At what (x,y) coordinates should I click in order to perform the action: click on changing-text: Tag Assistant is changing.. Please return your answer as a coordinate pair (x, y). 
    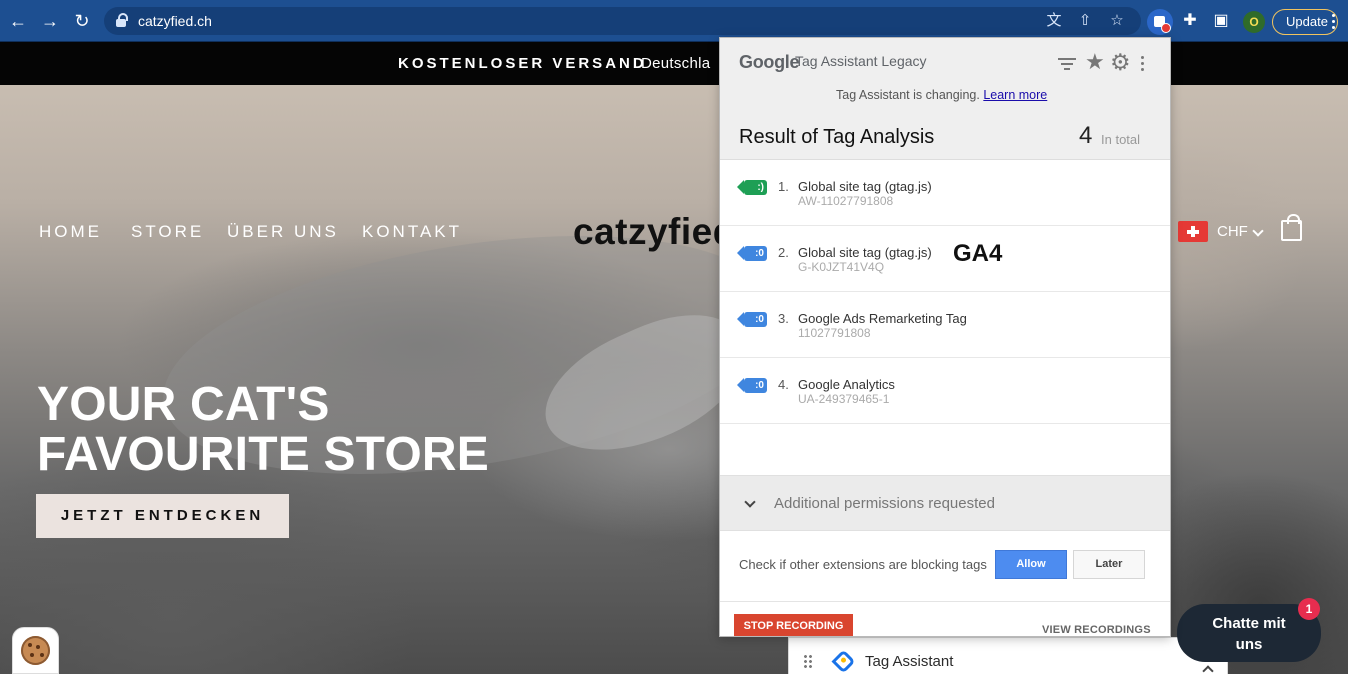
    Looking at the image, I should click on (908, 95).